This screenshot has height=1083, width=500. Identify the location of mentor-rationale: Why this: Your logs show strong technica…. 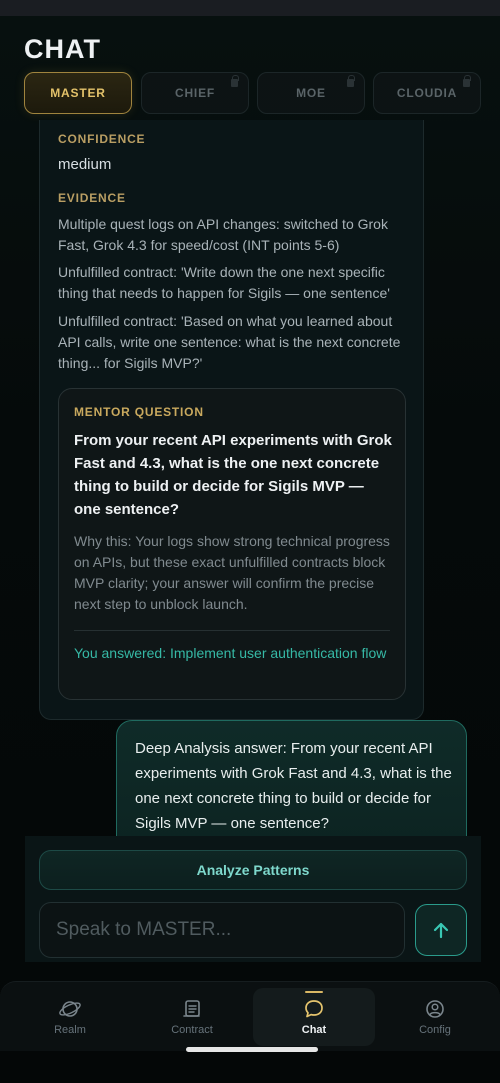
(232, 572).